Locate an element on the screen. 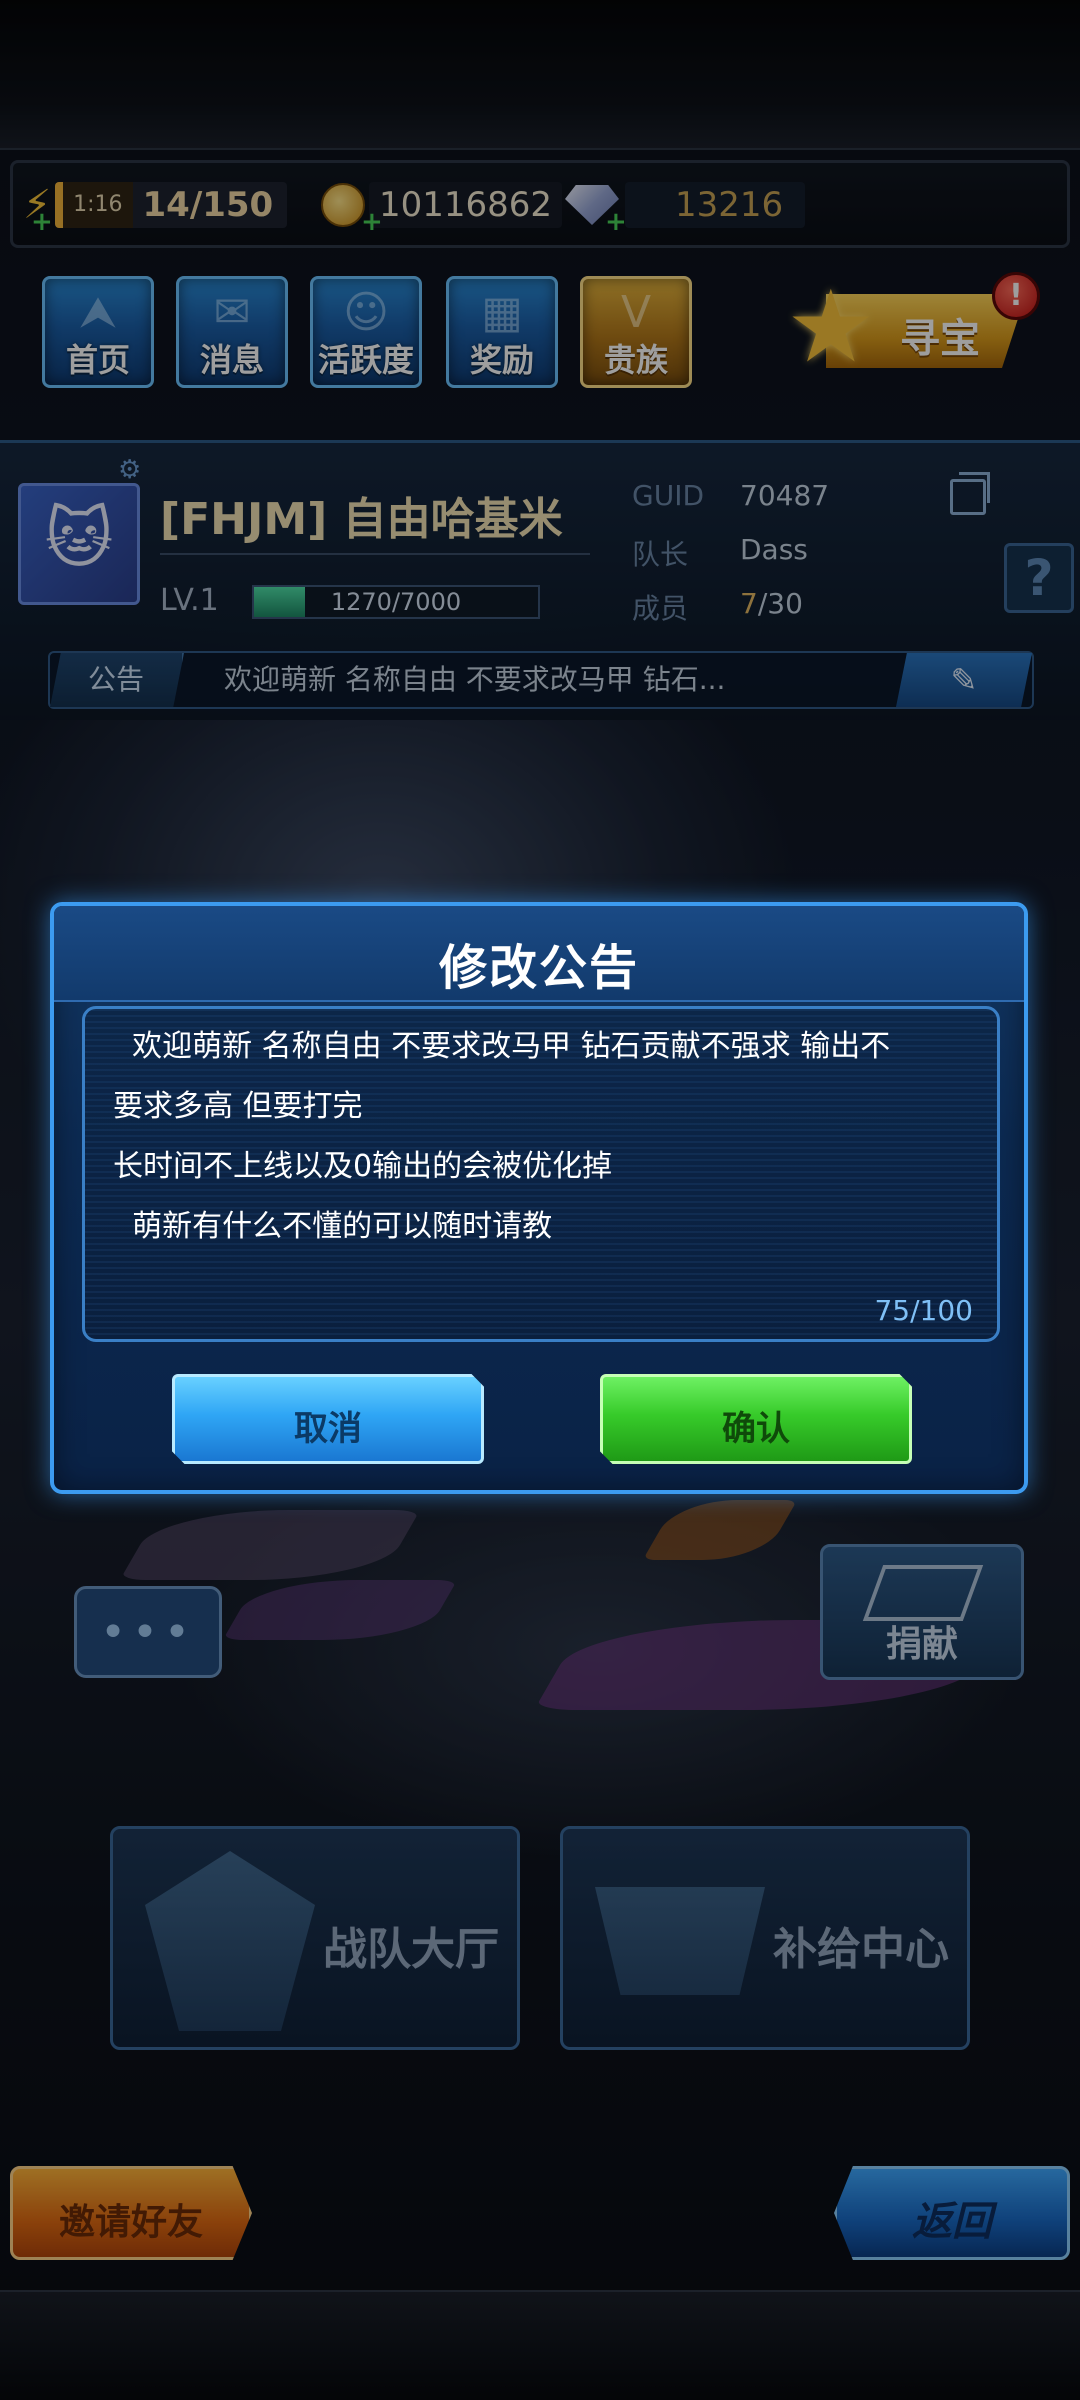 This screenshot has height=2400, width=1080. dialog-title: 修改公告 is located at coordinates (538, 968).